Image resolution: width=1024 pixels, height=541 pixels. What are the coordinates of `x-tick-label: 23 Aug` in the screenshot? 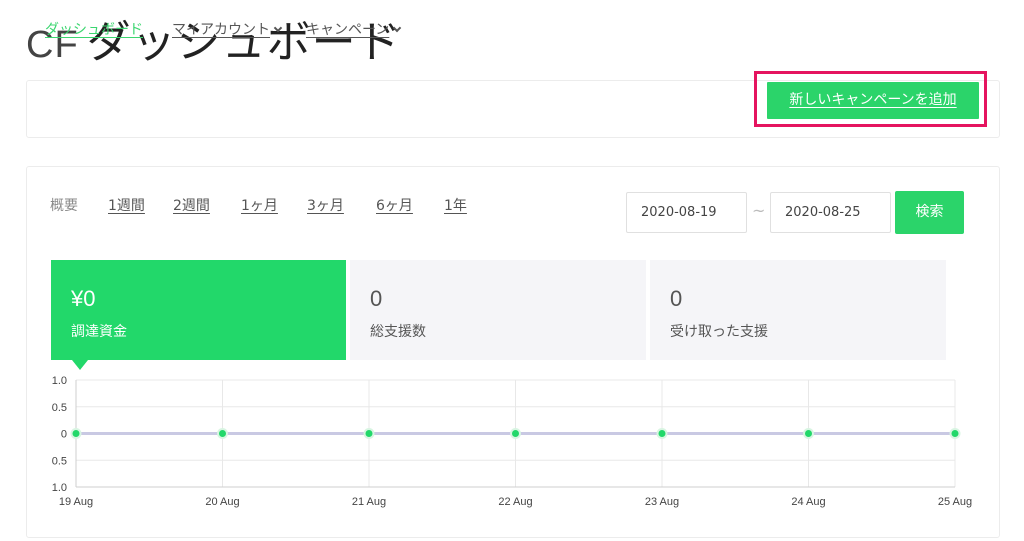 It's located at (662, 502).